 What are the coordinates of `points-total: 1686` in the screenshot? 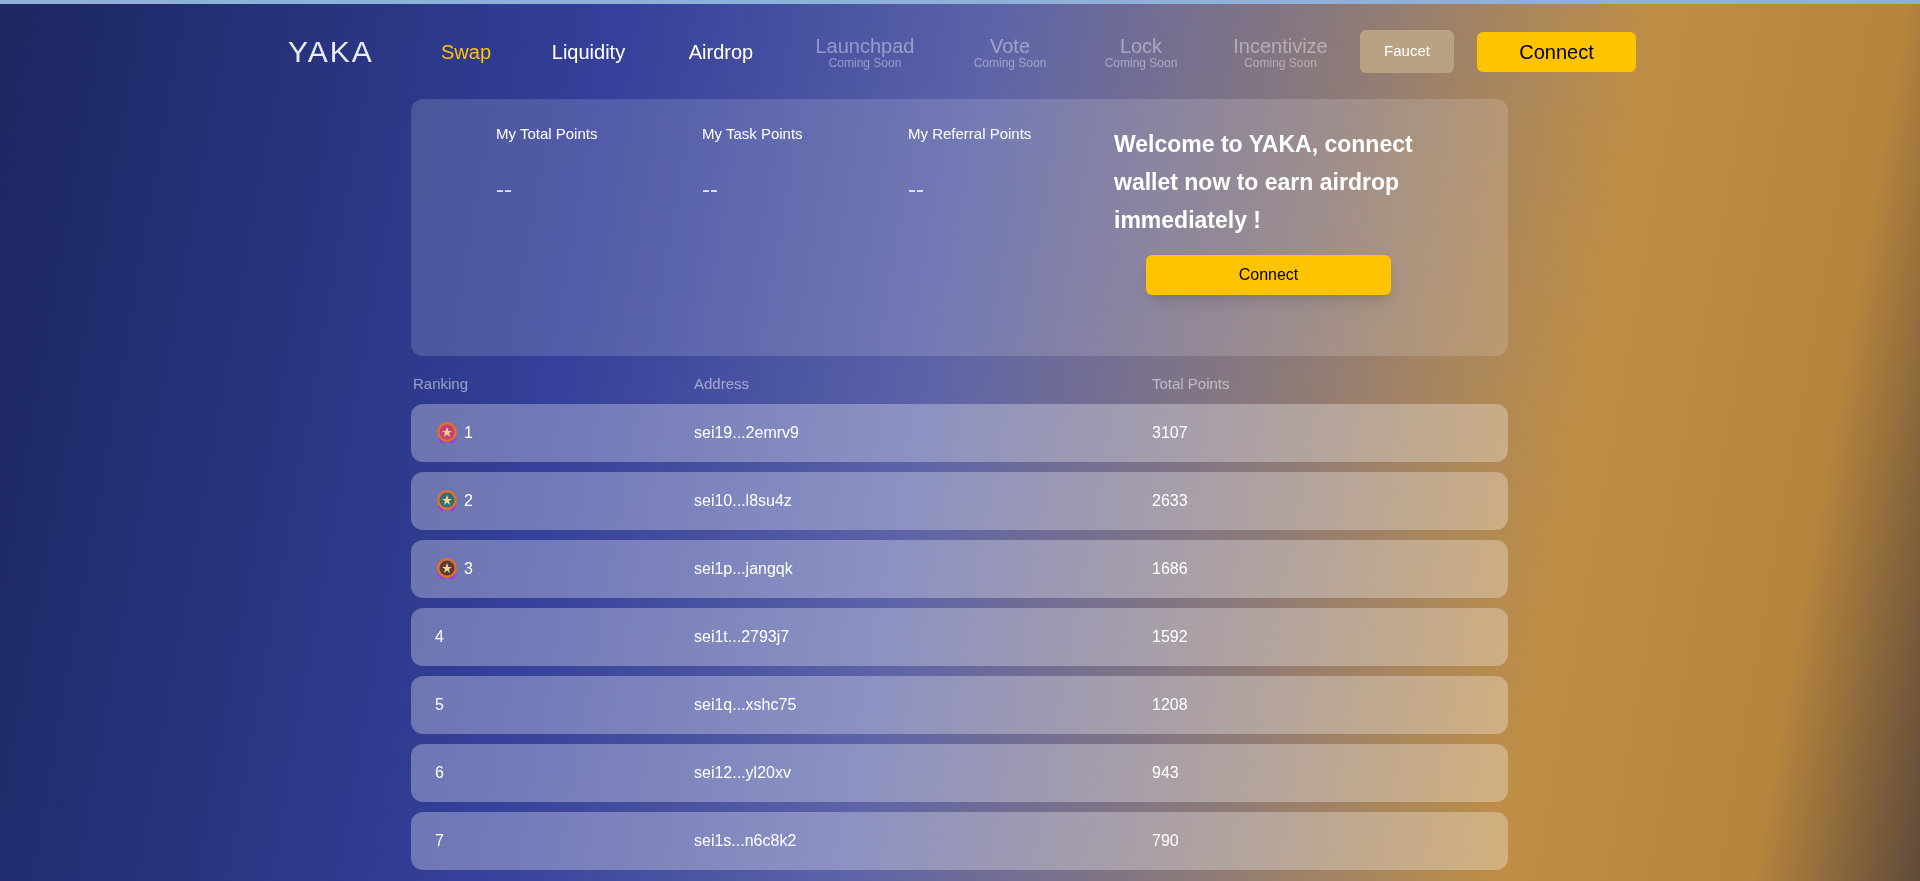 It's located at (1170, 569).